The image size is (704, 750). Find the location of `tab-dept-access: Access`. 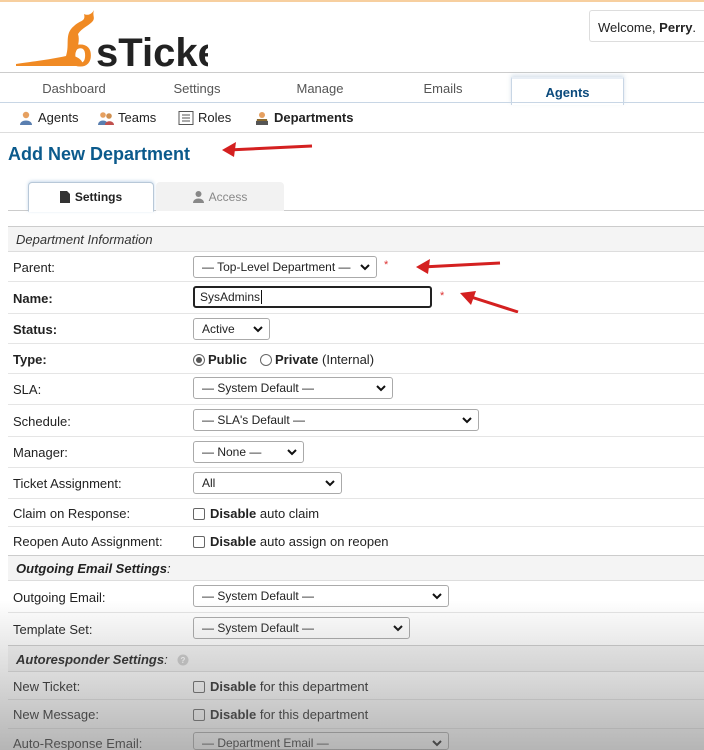

tab-dept-access: Access is located at coordinates (220, 196).